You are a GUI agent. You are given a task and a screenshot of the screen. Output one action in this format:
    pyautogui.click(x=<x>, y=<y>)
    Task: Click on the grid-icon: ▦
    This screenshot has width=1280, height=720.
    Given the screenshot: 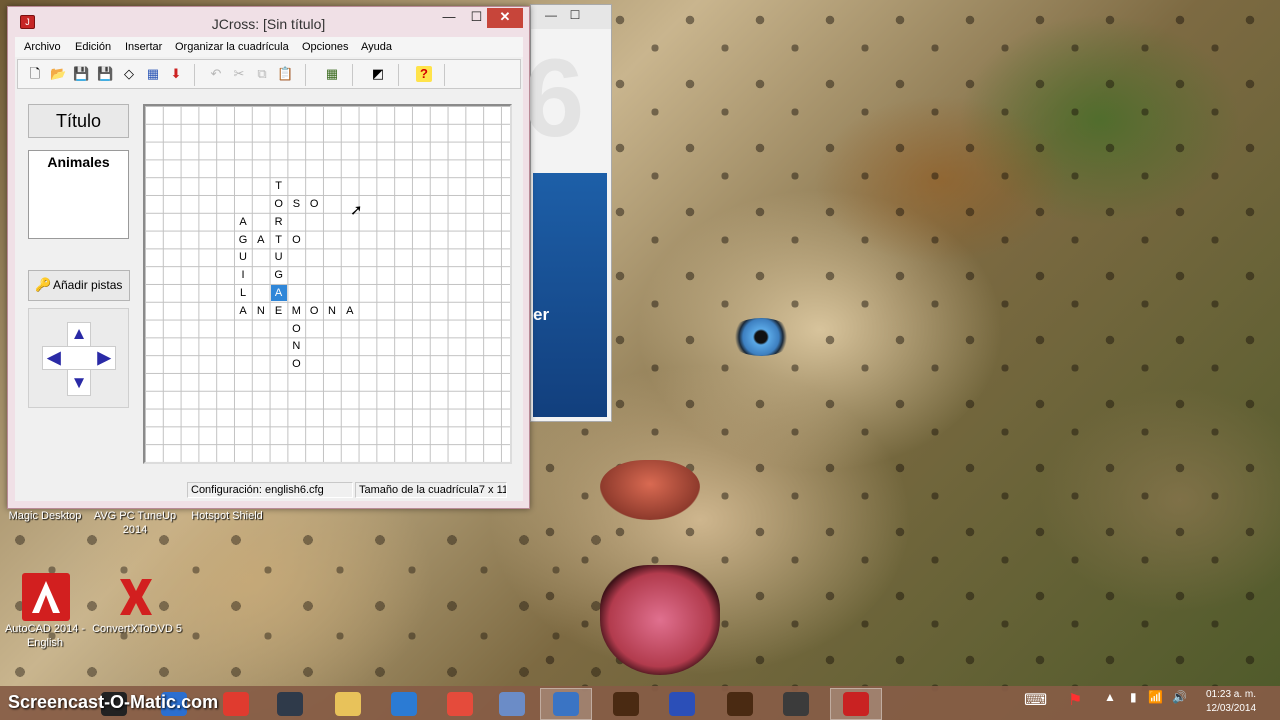 What is the action you would take?
    pyautogui.click(x=332, y=74)
    